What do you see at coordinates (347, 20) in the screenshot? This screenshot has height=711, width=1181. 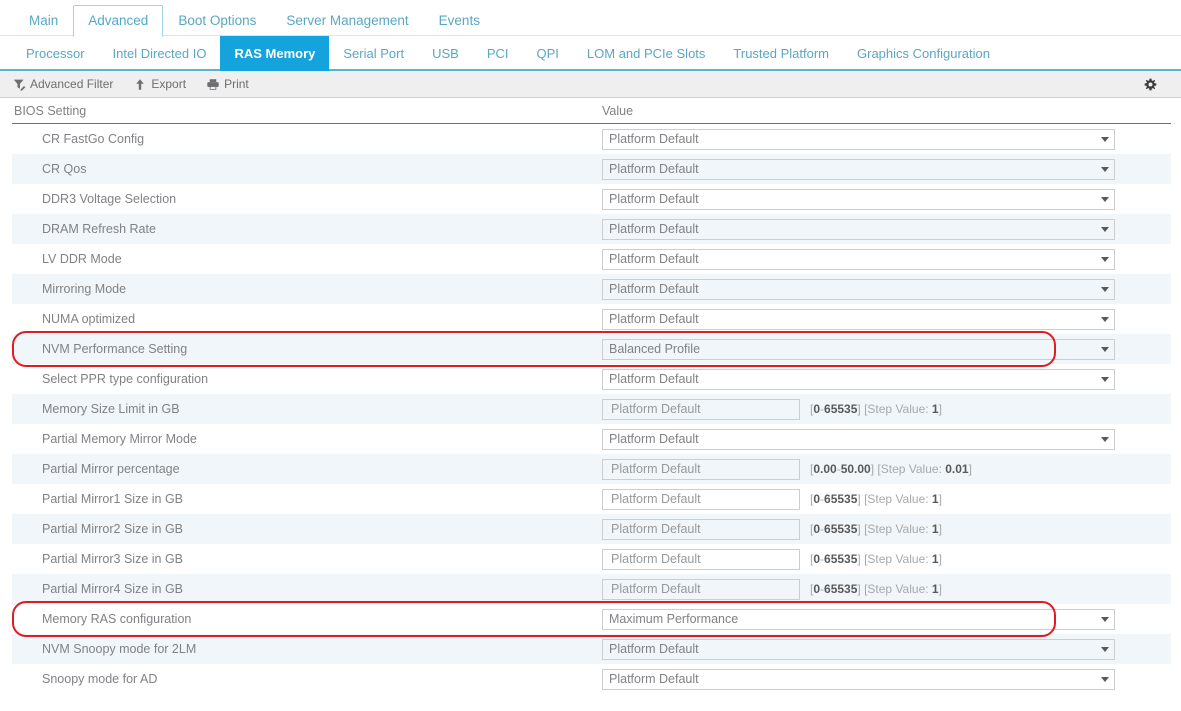 I see `primary-tab-server-management: Server Management` at bounding box center [347, 20].